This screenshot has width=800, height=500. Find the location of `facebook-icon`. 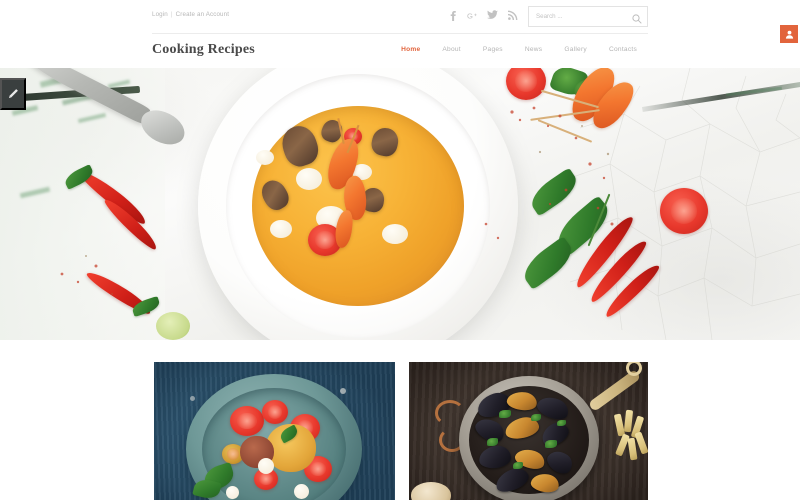

facebook-icon is located at coordinates (452, 15).